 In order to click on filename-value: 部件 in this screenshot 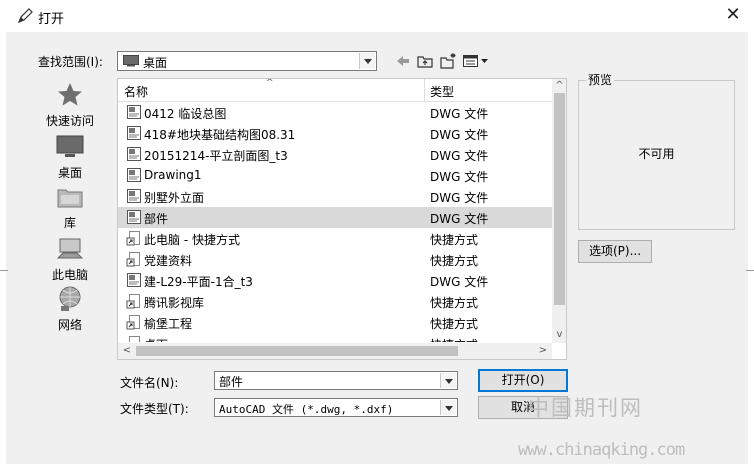, I will do `click(231, 382)`.